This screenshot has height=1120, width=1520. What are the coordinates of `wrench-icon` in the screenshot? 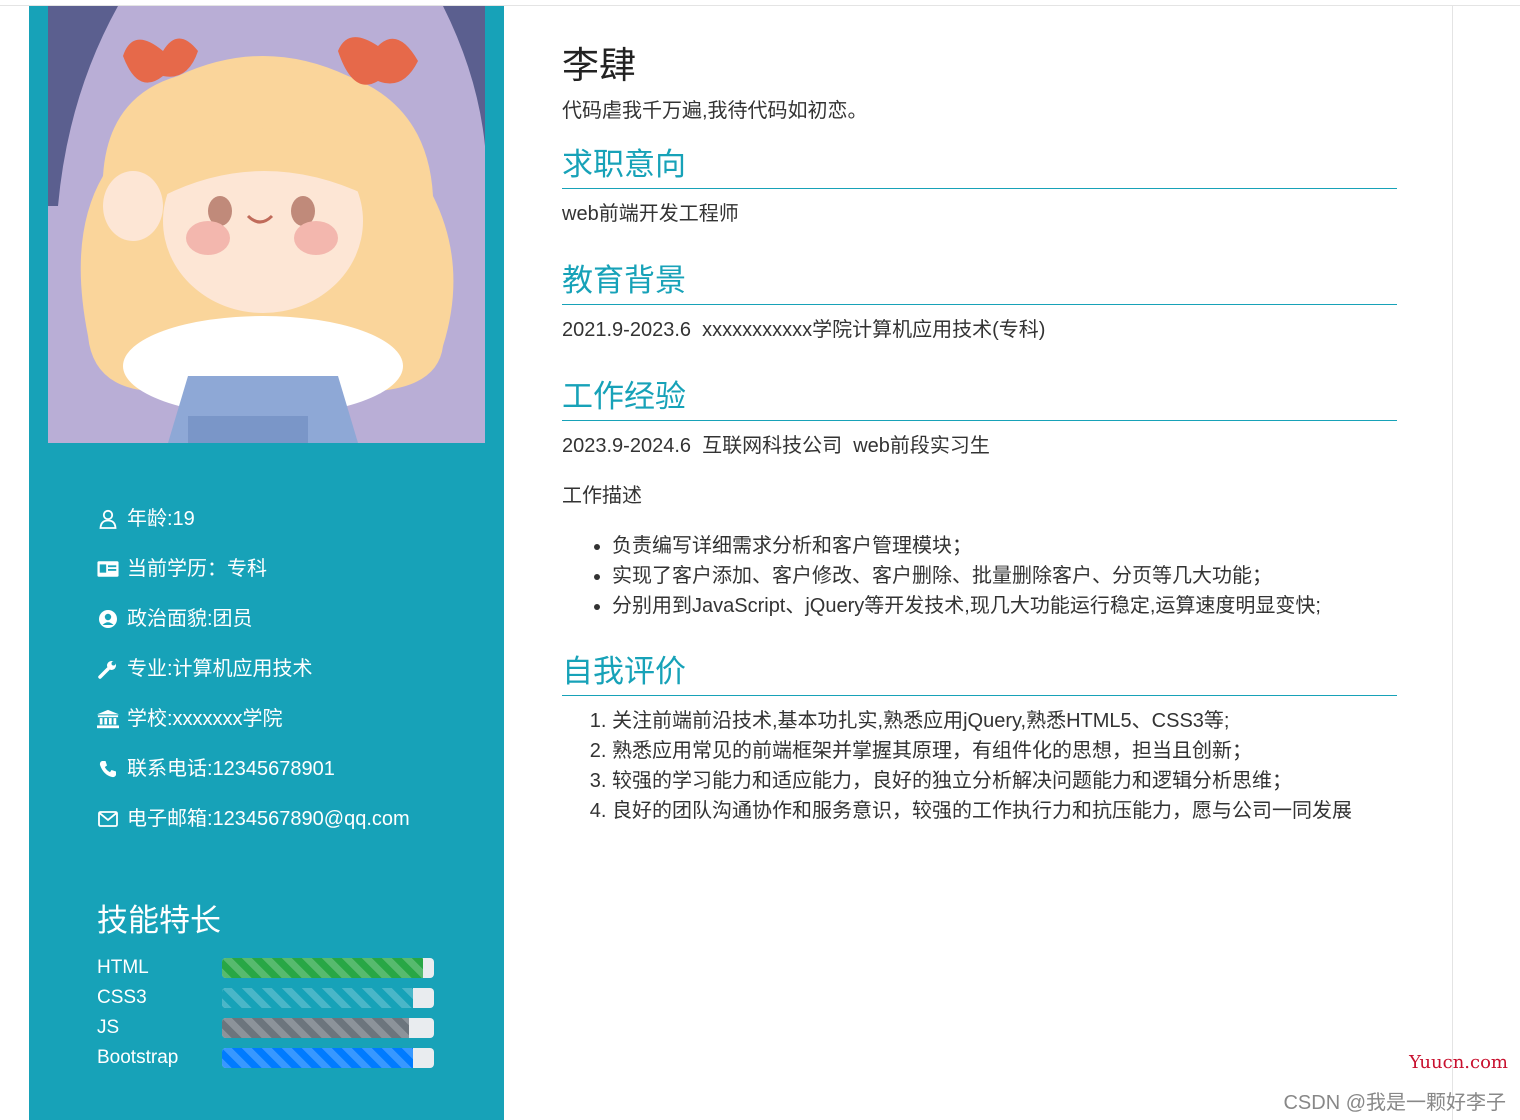 It's located at (108, 669).